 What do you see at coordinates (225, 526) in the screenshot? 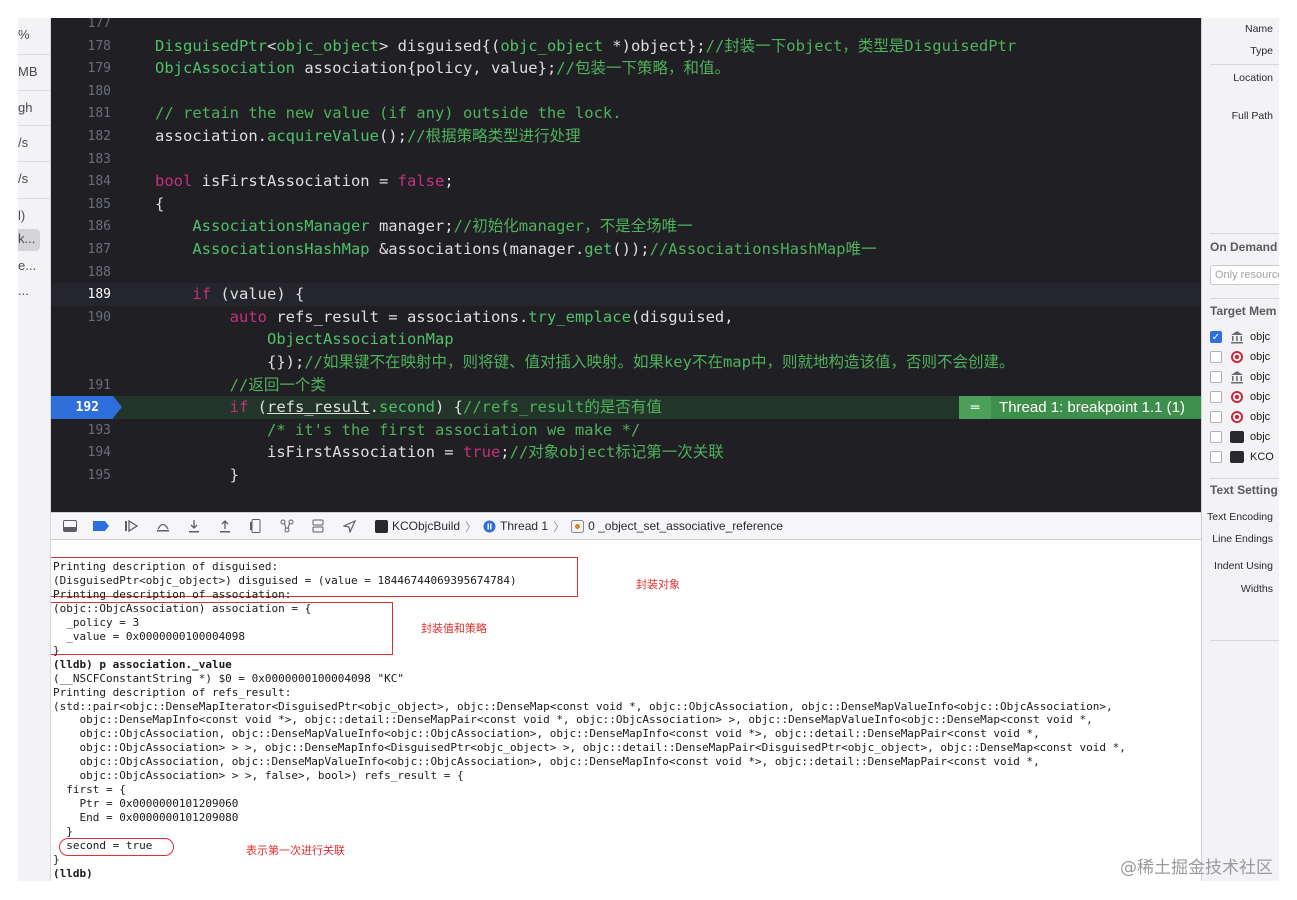
I see `step-out-icon` at bounding box center [225, 526].